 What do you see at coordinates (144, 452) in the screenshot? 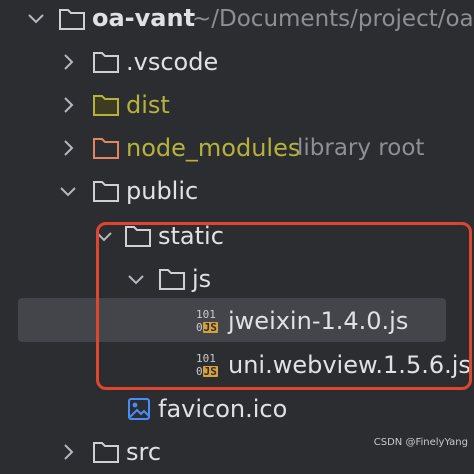
I see `folder-name: src` at bounding box center [144, 452].